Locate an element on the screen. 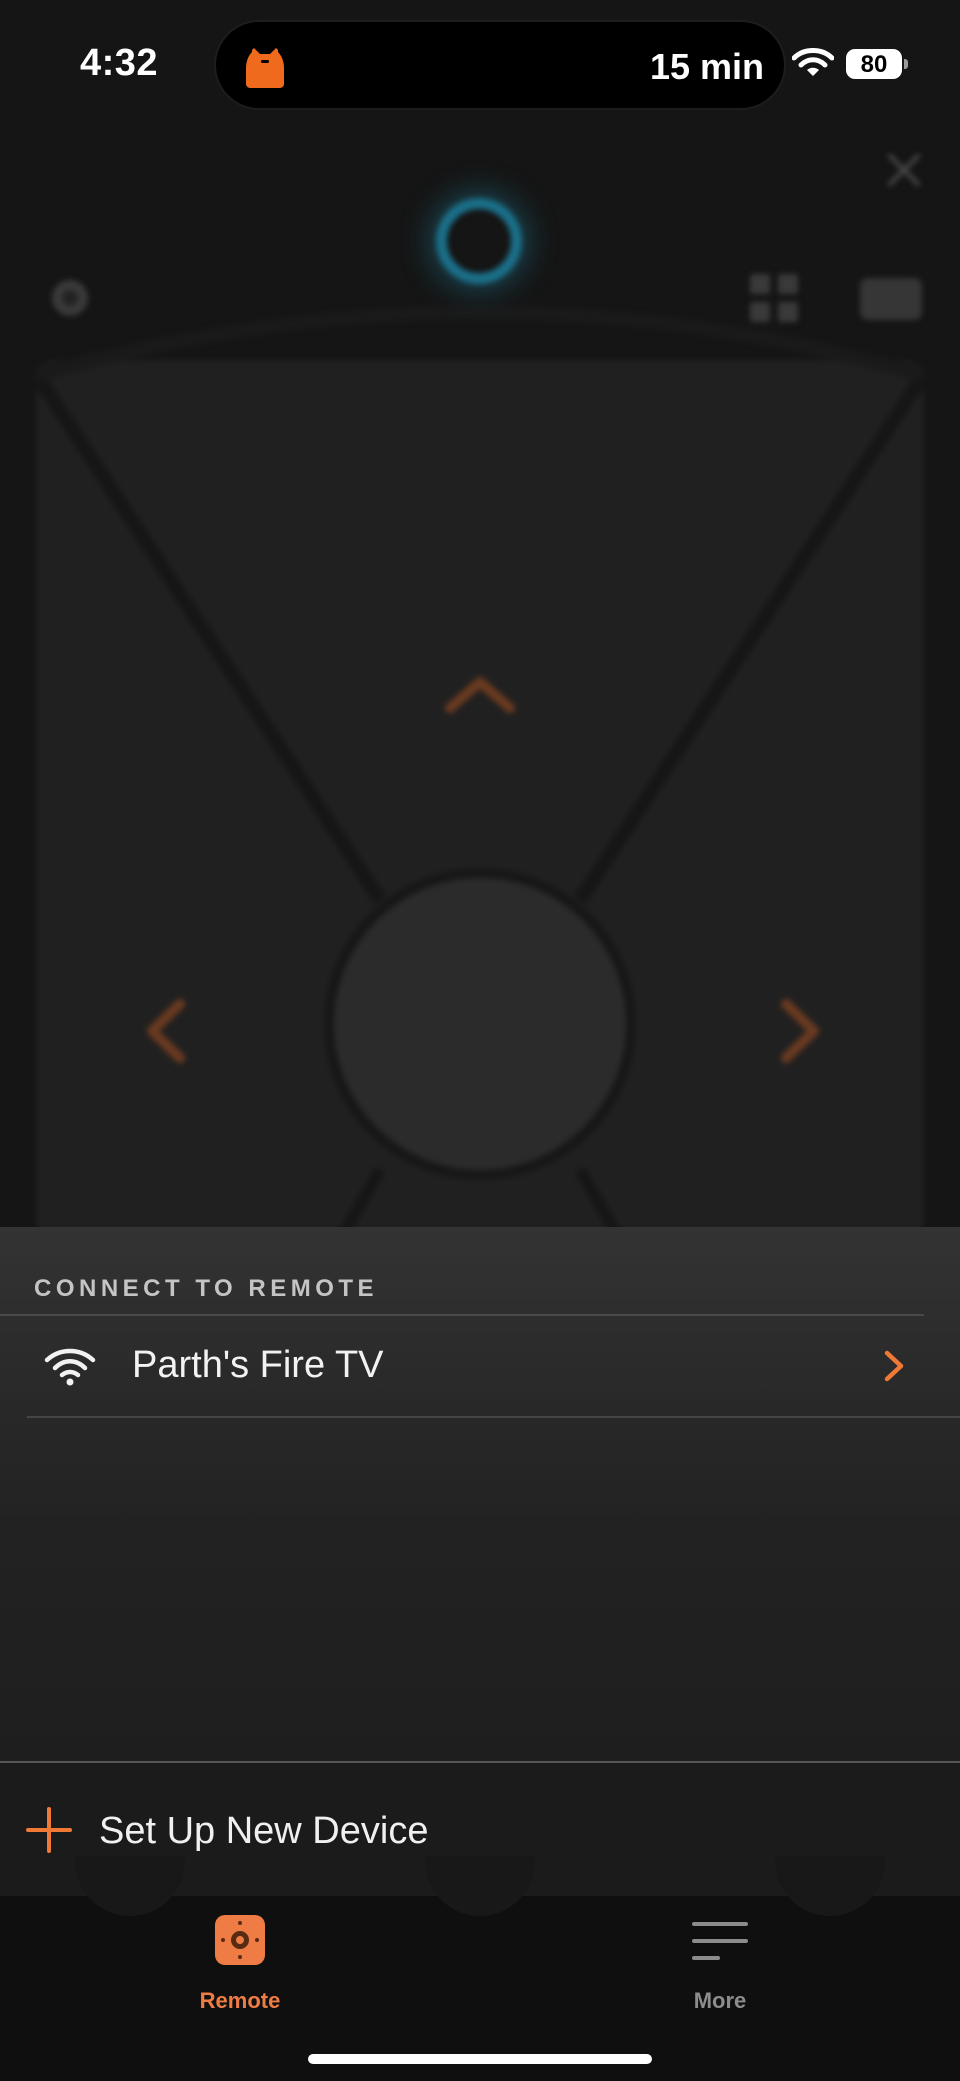 The image size is (960, 2081). close-icon is located at coordinates (904, 170).